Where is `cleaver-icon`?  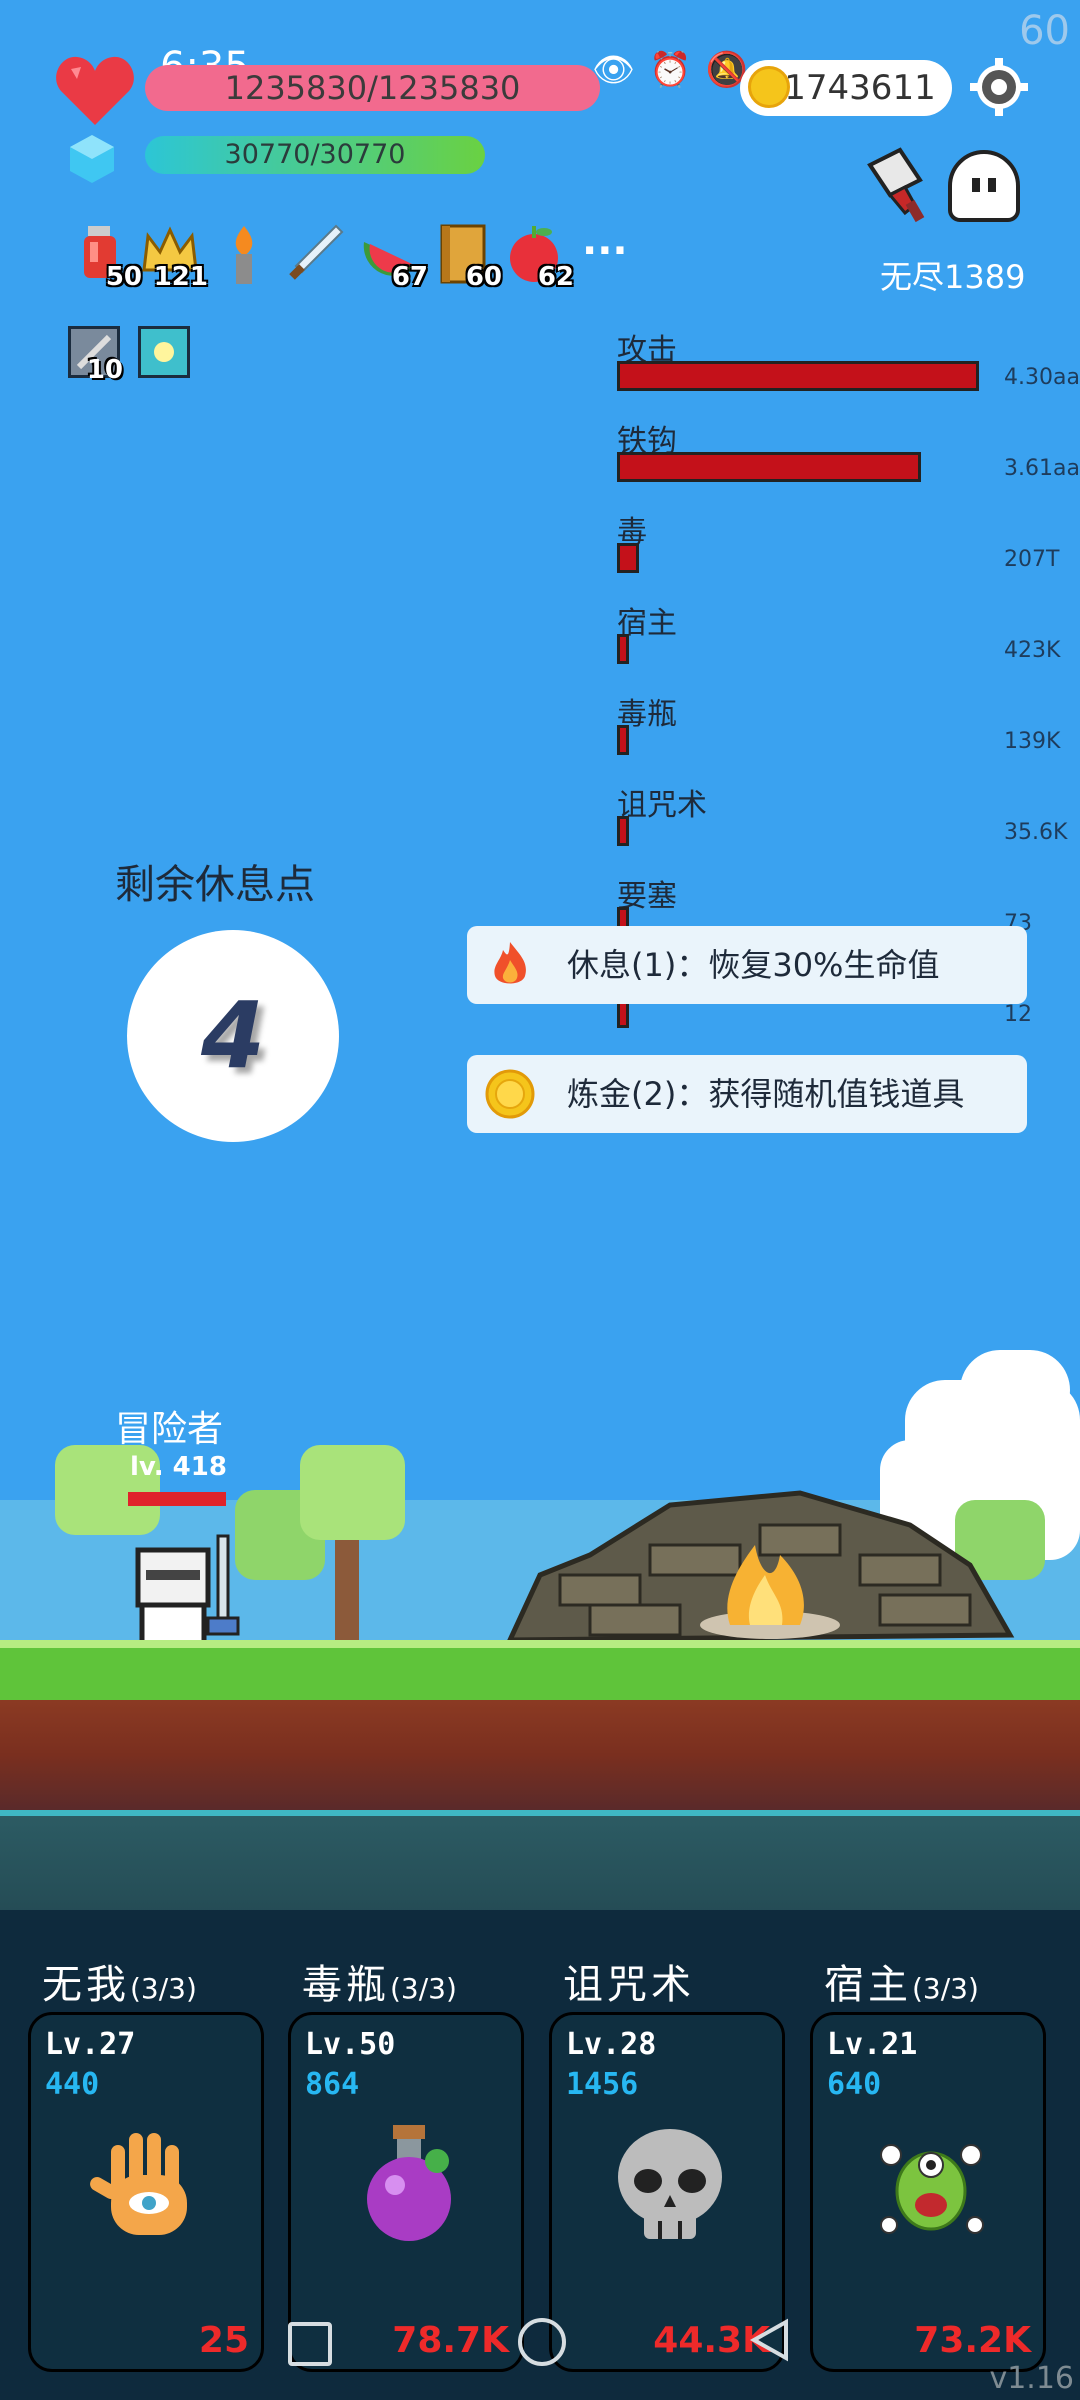
cleaver-icon is located at coordinates (900, 185).